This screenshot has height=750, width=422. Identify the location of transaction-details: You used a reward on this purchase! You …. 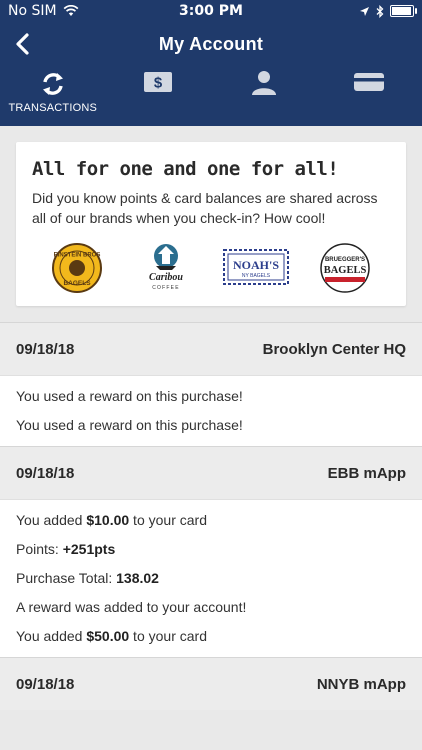
(211, 410).